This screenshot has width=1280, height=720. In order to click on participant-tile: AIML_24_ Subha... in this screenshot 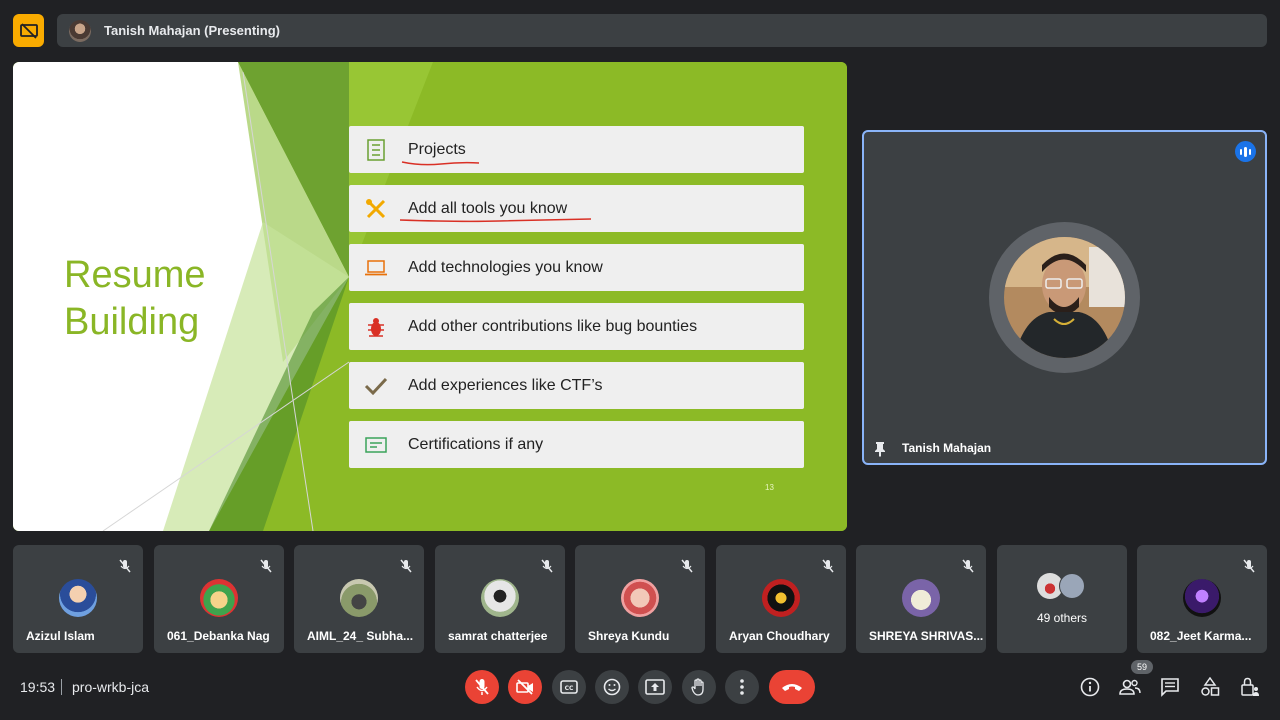, I will do `click(359, 599)`.